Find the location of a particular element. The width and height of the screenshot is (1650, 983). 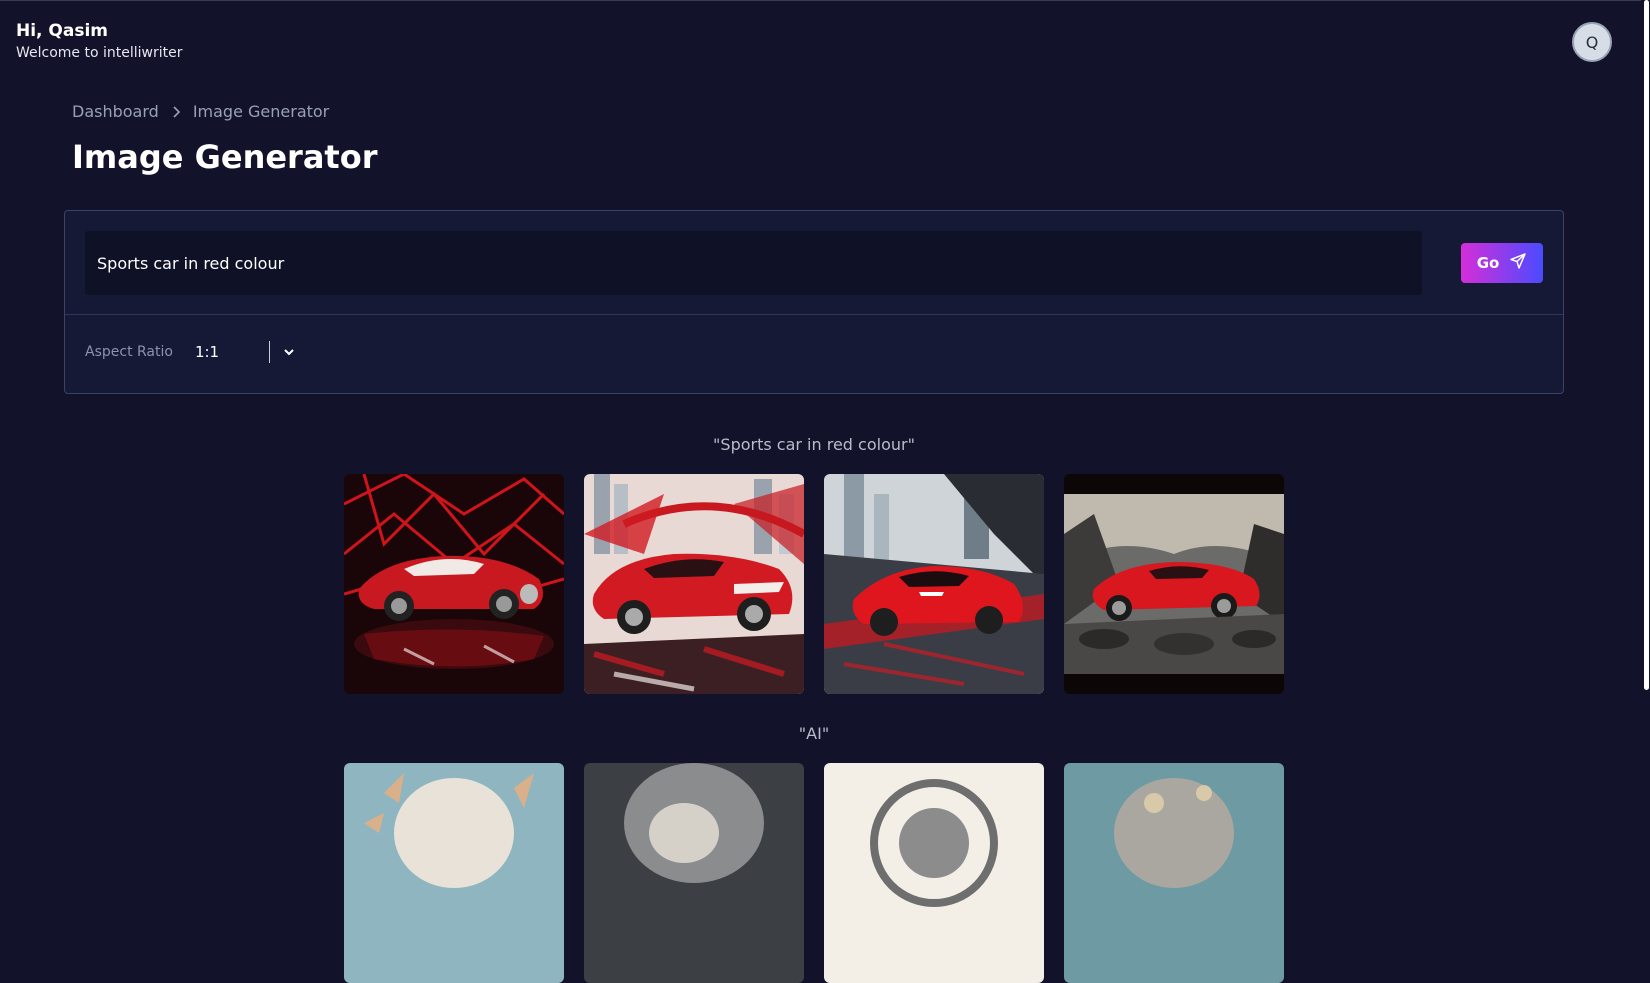

breadcrumb: Dashboard Image Generator is located at coordinates (200, 111).